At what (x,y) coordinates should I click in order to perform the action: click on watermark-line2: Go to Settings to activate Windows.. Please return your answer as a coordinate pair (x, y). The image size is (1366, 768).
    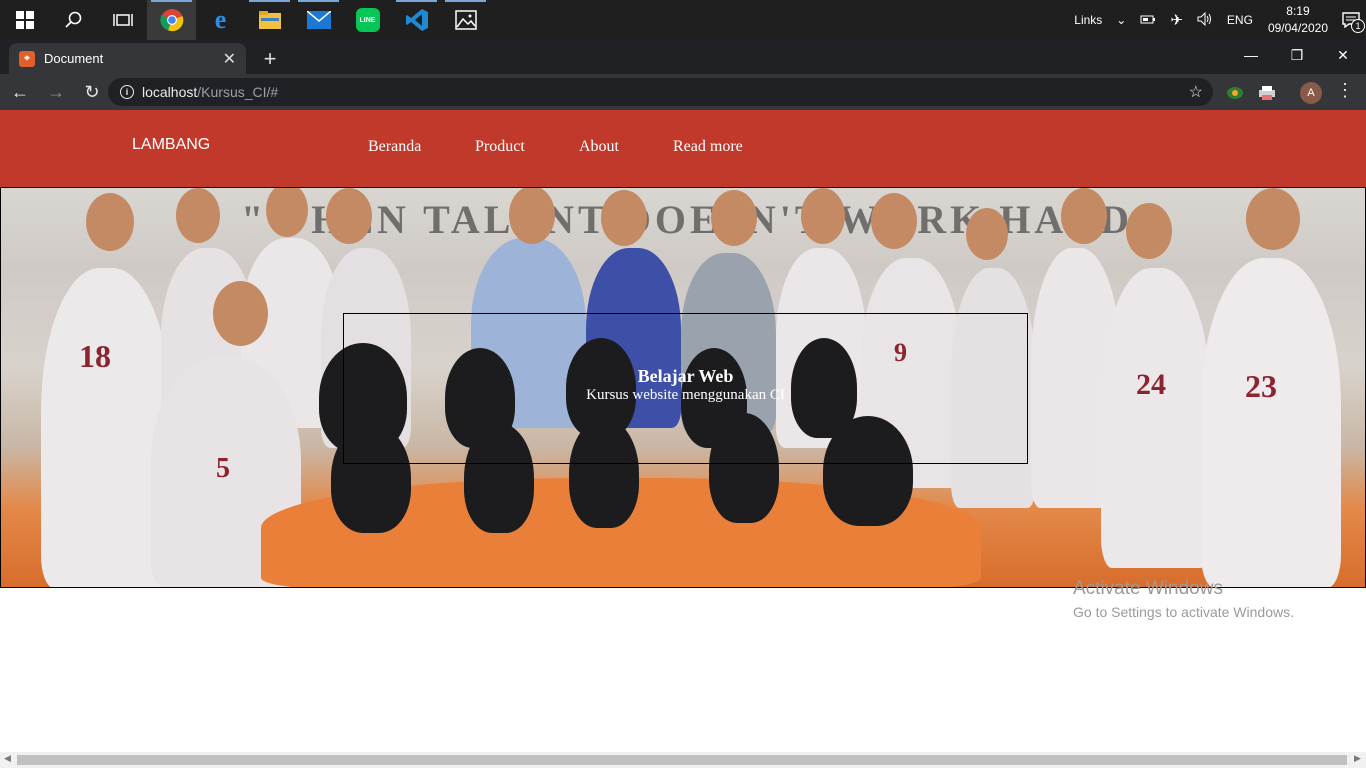
    Looking at the image, I should click on (1183, 612).